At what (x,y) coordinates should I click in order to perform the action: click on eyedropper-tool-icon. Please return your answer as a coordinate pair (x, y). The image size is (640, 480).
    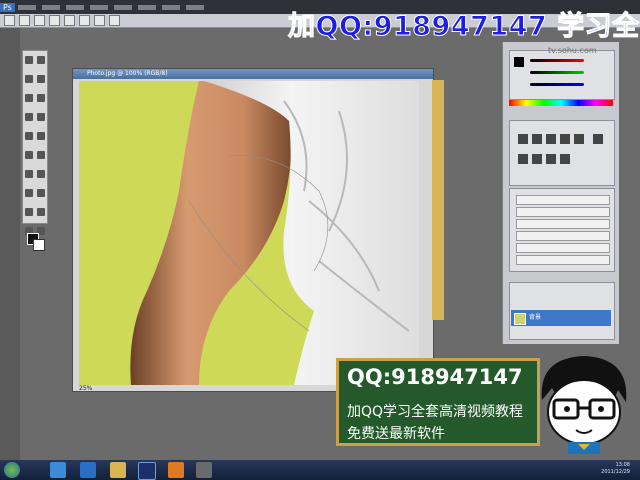
    Looking at the image, I should click on (41, 98).